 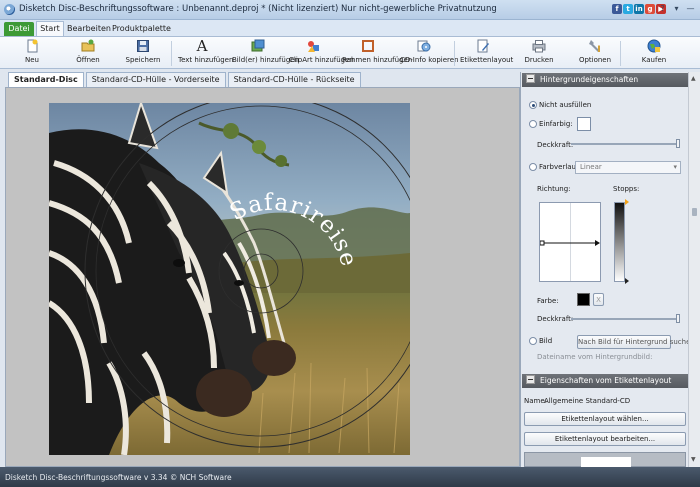 What do you see at coordinates (350, 28) in the screenshot?
I see `menu-bar: Datei Start Bearbeiten Produktpalette` at bounding box center [350, 28].